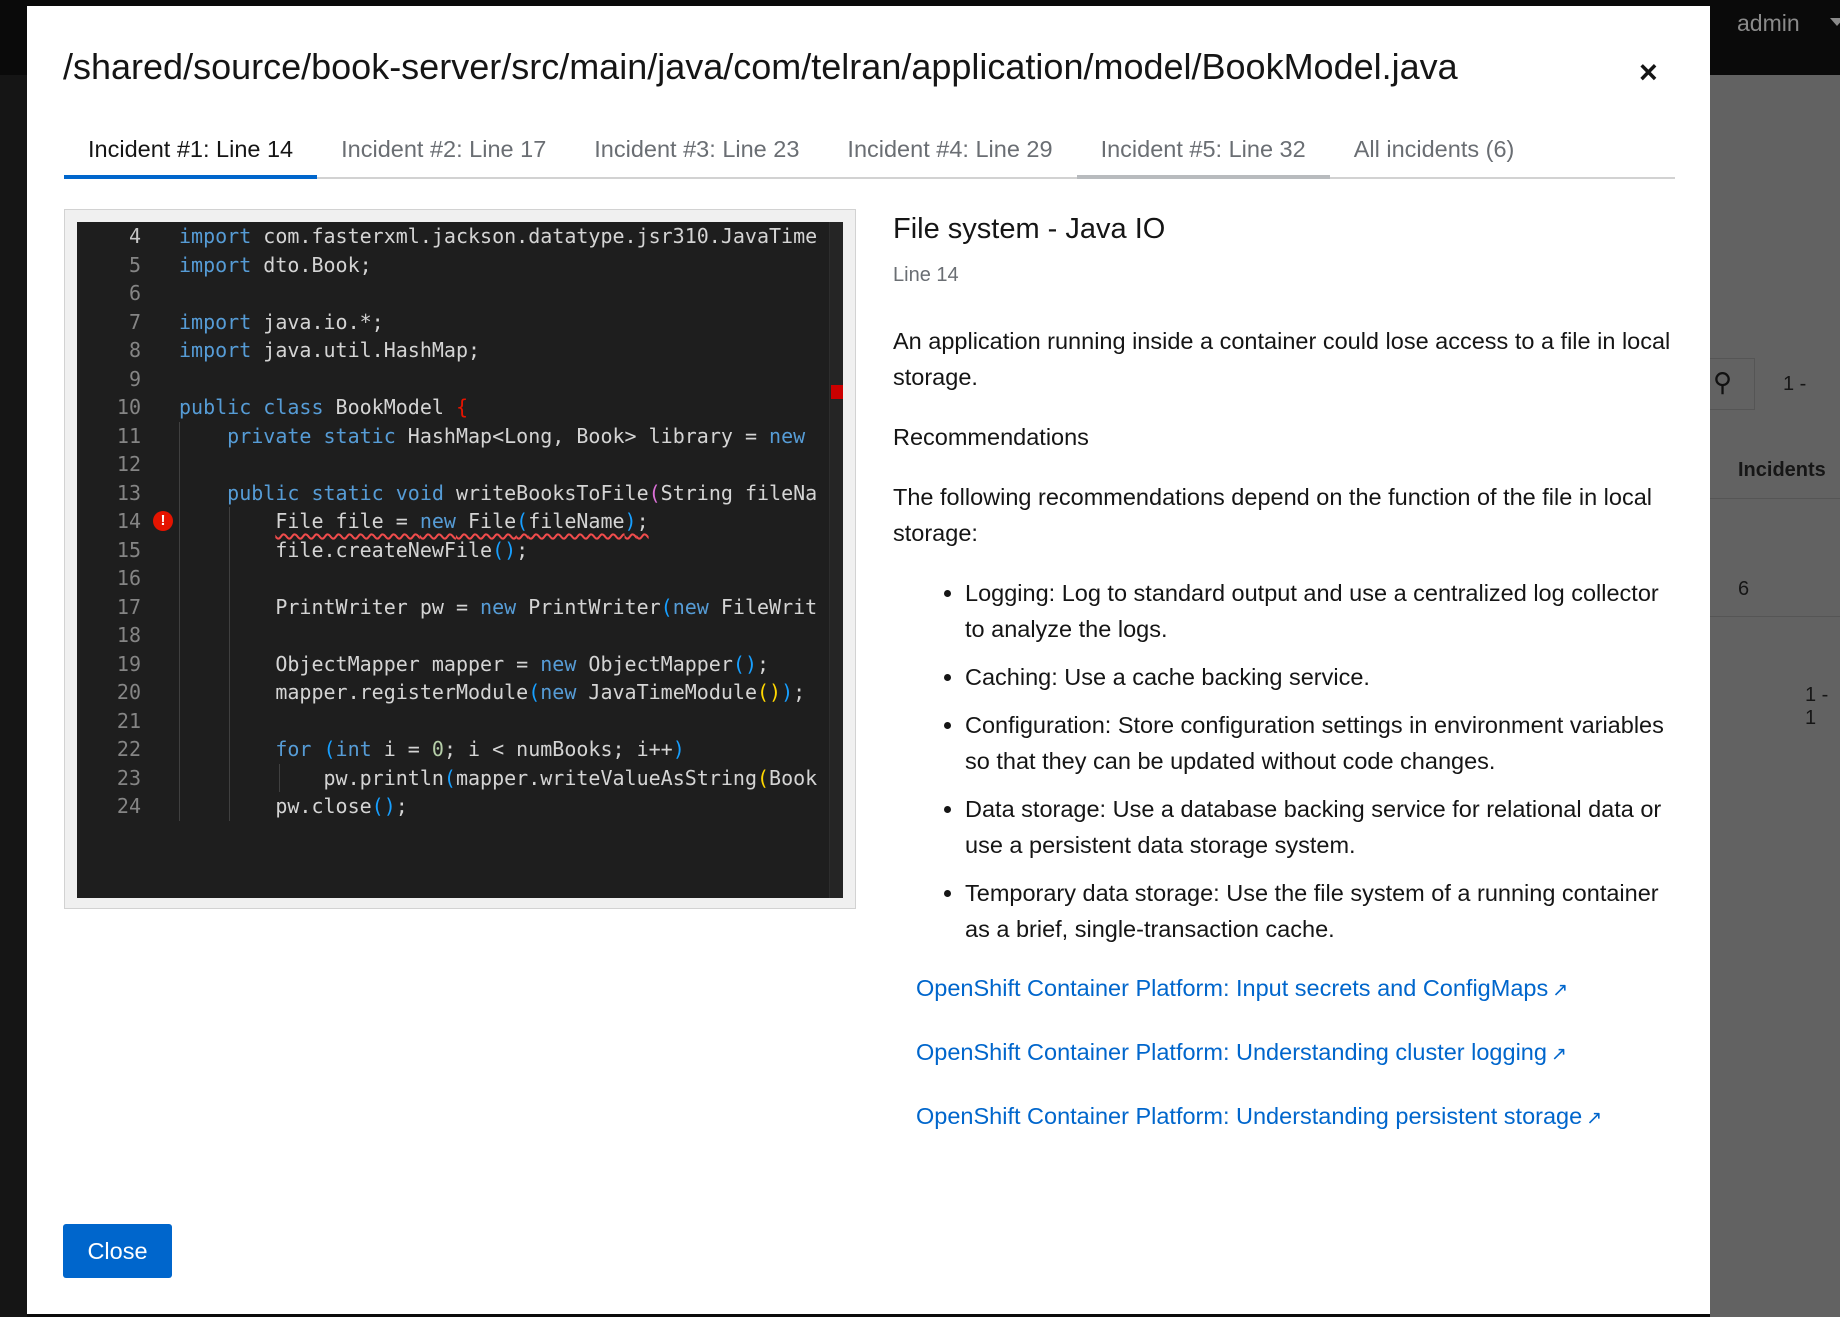 Image resolution: width=1840 pixels, height=1317 pixels. What do you see at coordinates (1768, 23) in the screenshot?
I see `user-menu: admin` at bounding box center [1768, 23].